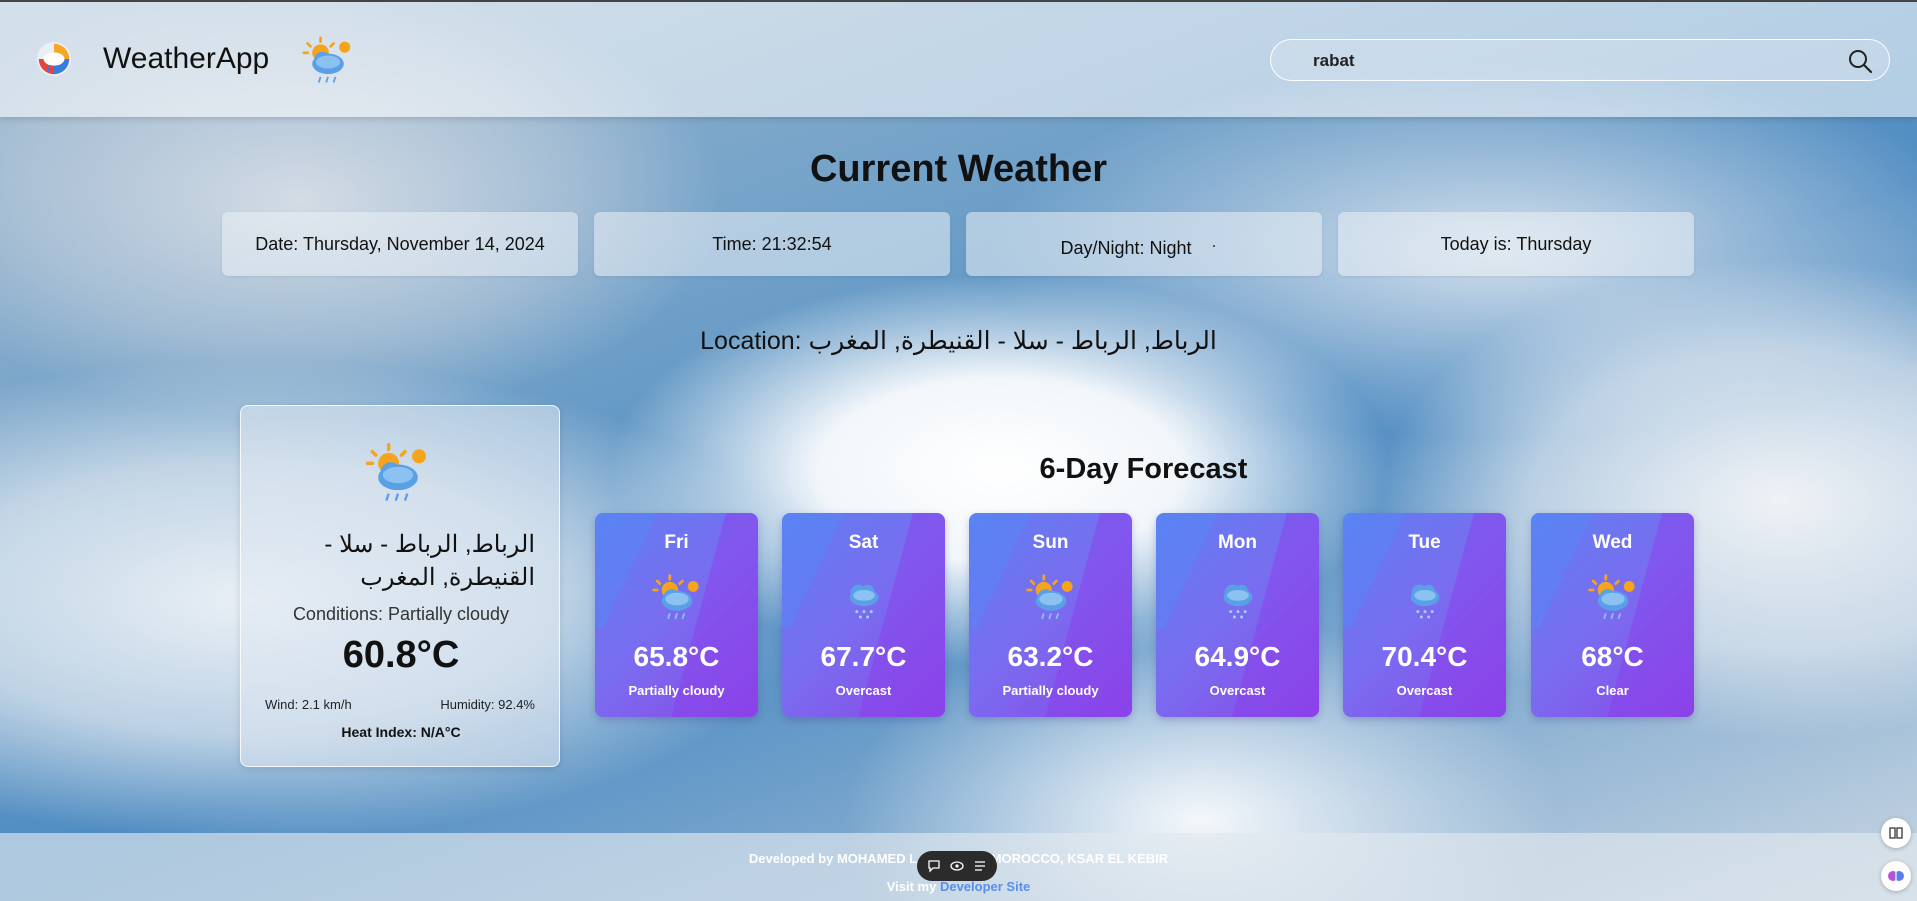  I want to click on forecast-temperature: 63.2°C, so click(1050, 656).